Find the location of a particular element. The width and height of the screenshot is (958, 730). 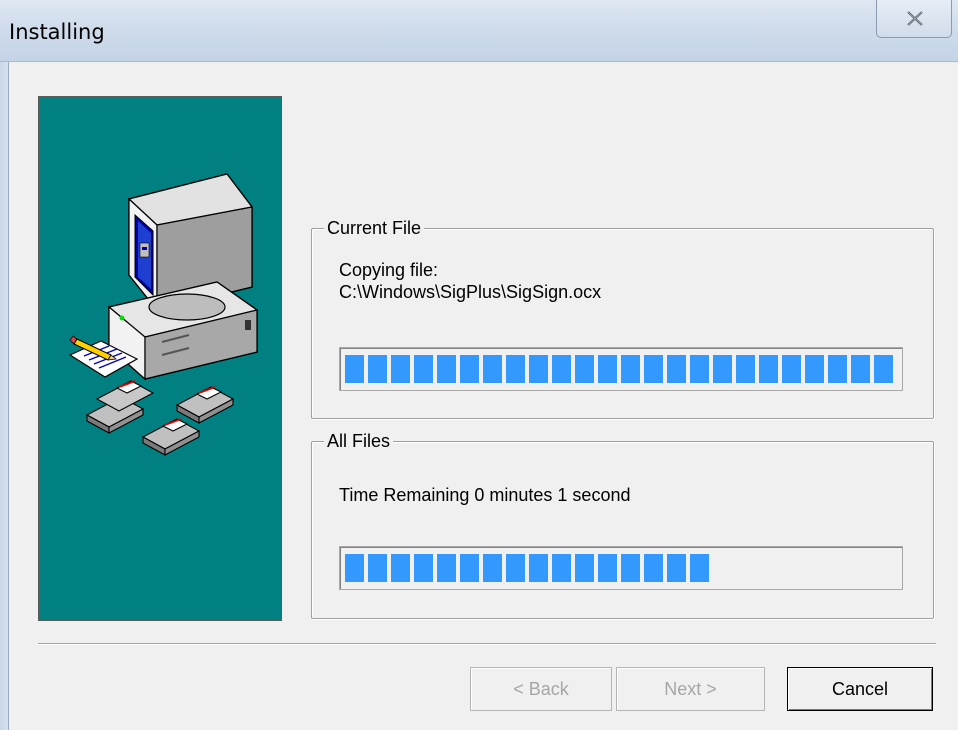

current-file-group-label: Current File is located at coordinates (374, 228).